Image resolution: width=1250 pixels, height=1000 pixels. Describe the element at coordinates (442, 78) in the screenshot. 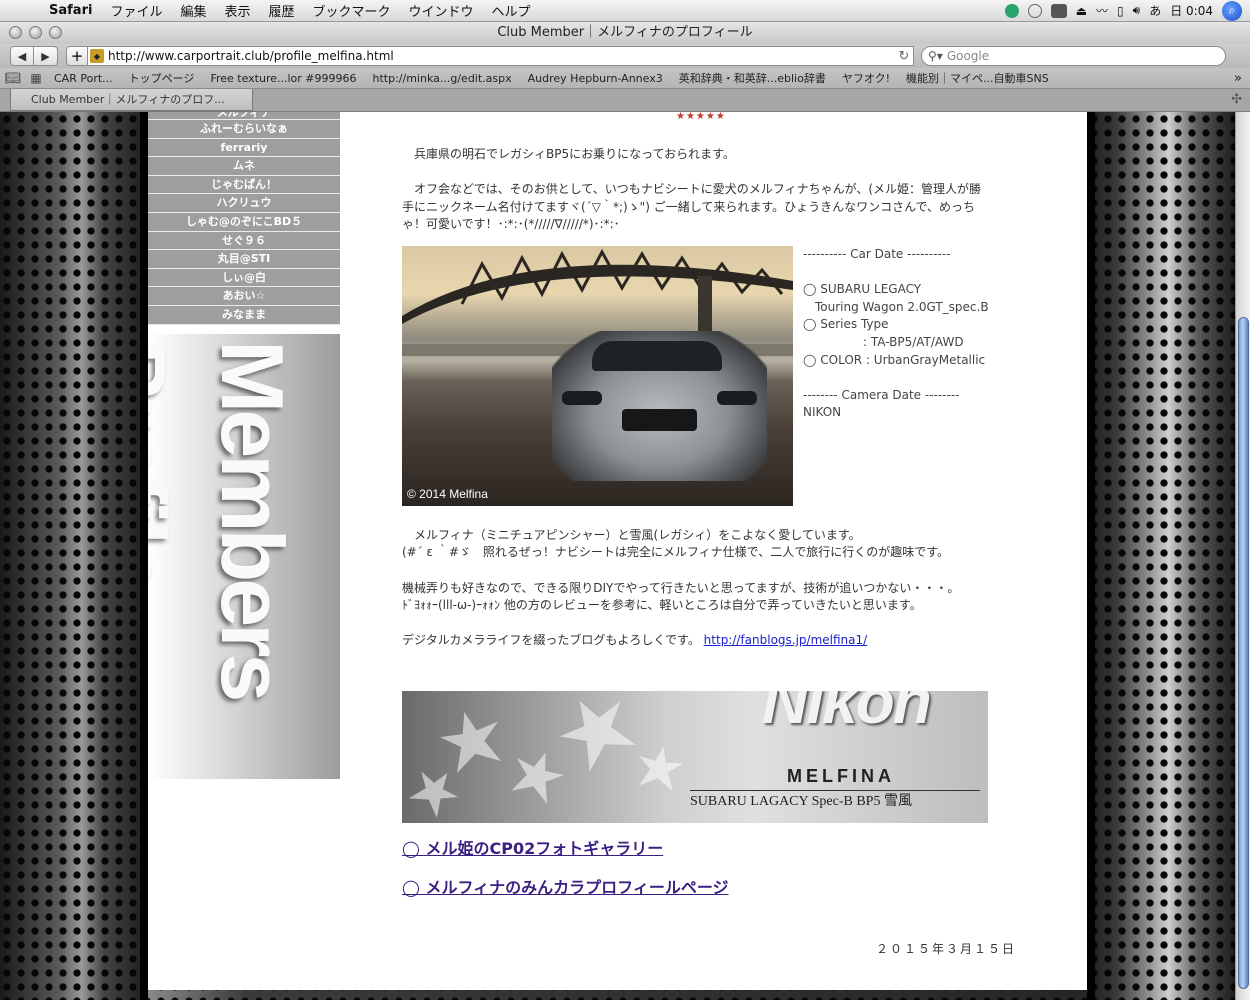

I see `bookmark-item: http://minka...g/edit.aspx` at that location.